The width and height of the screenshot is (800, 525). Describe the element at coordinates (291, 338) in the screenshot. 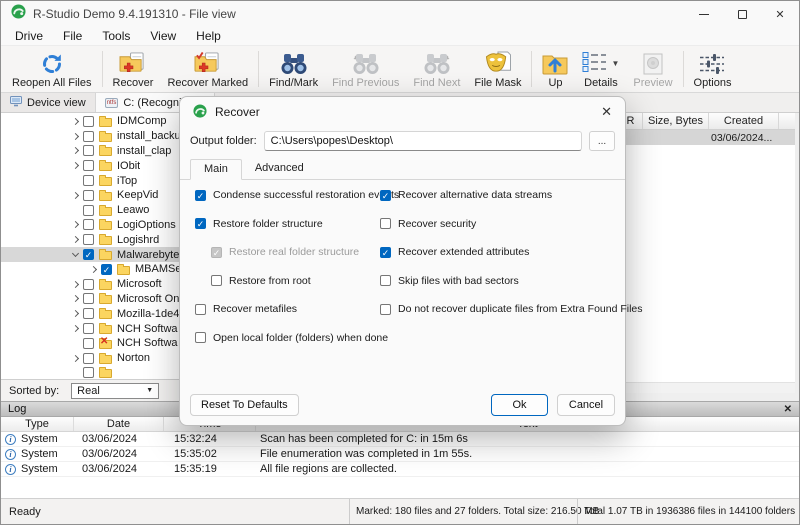

I see `recover-option: Open local folder (folders) when done` at that location.